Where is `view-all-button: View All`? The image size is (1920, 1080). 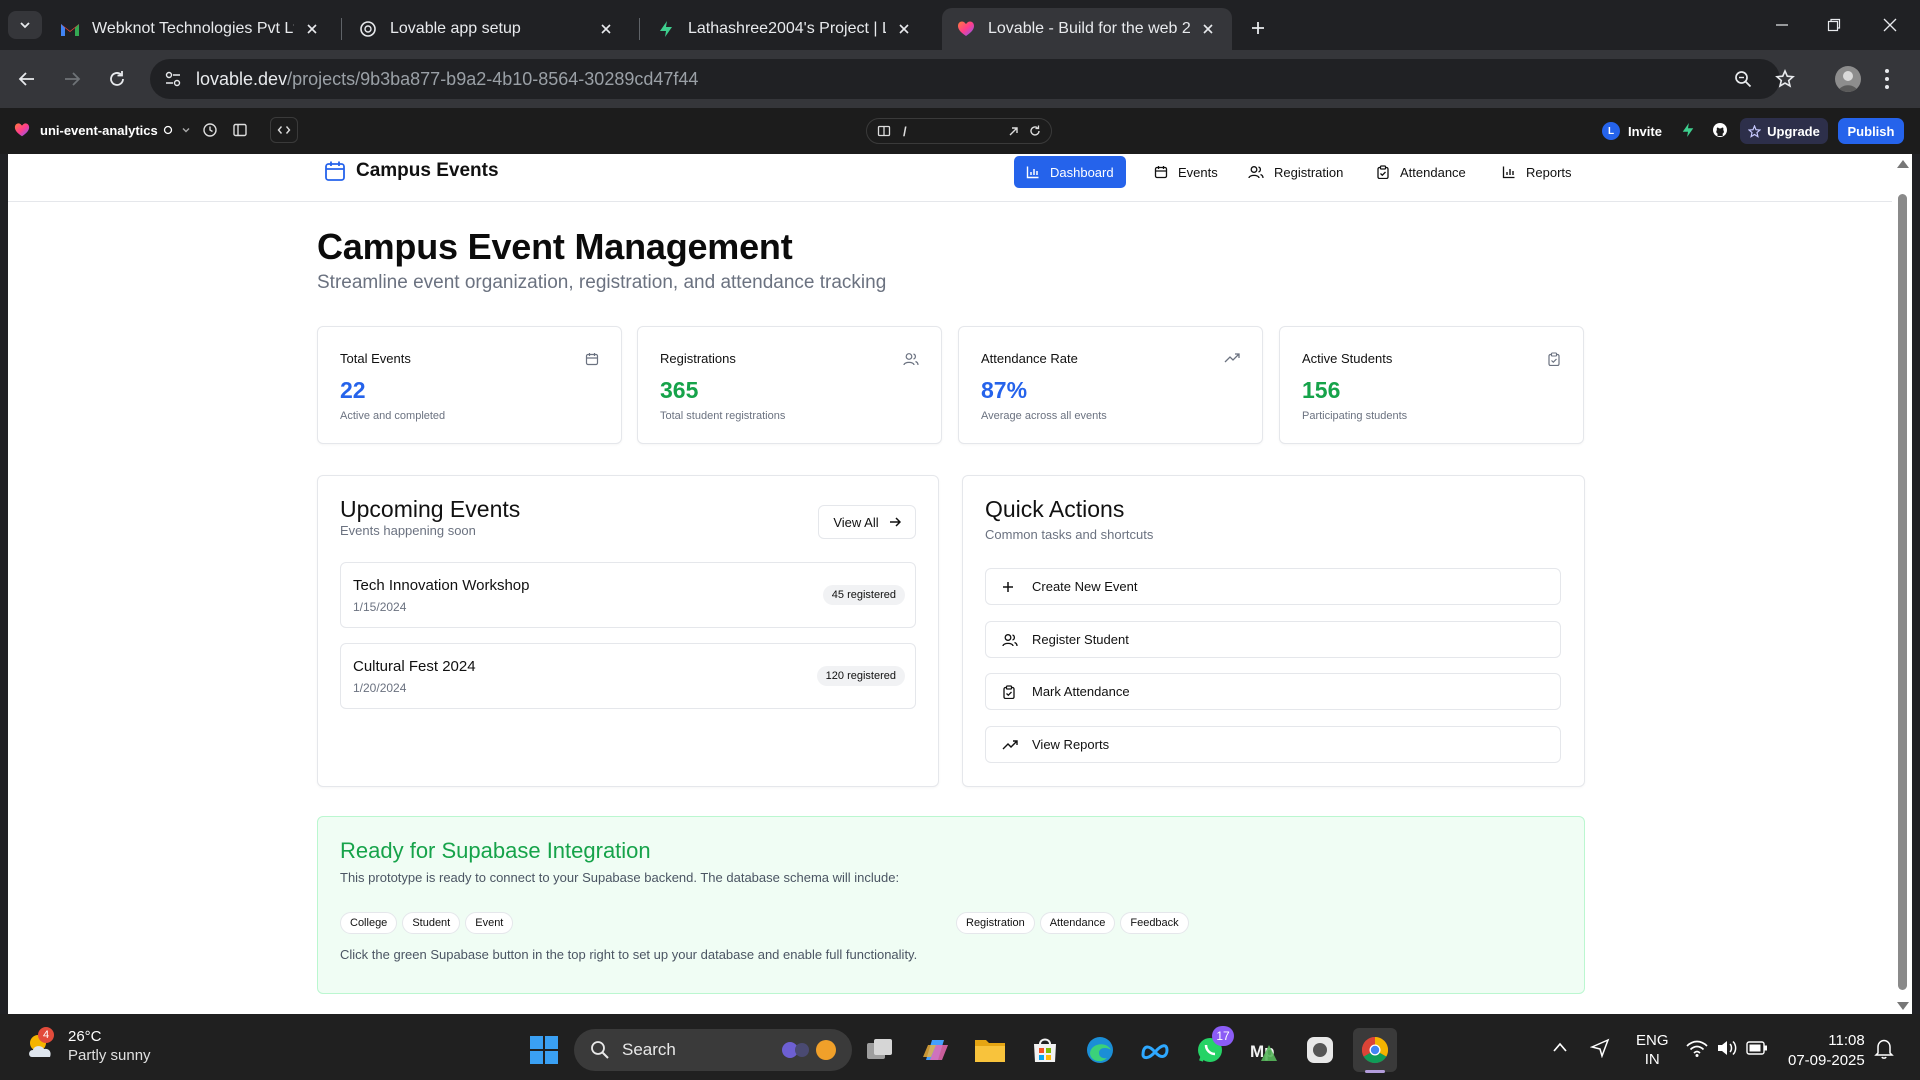
view-all-button: View All is located at coordinates (867, 522).